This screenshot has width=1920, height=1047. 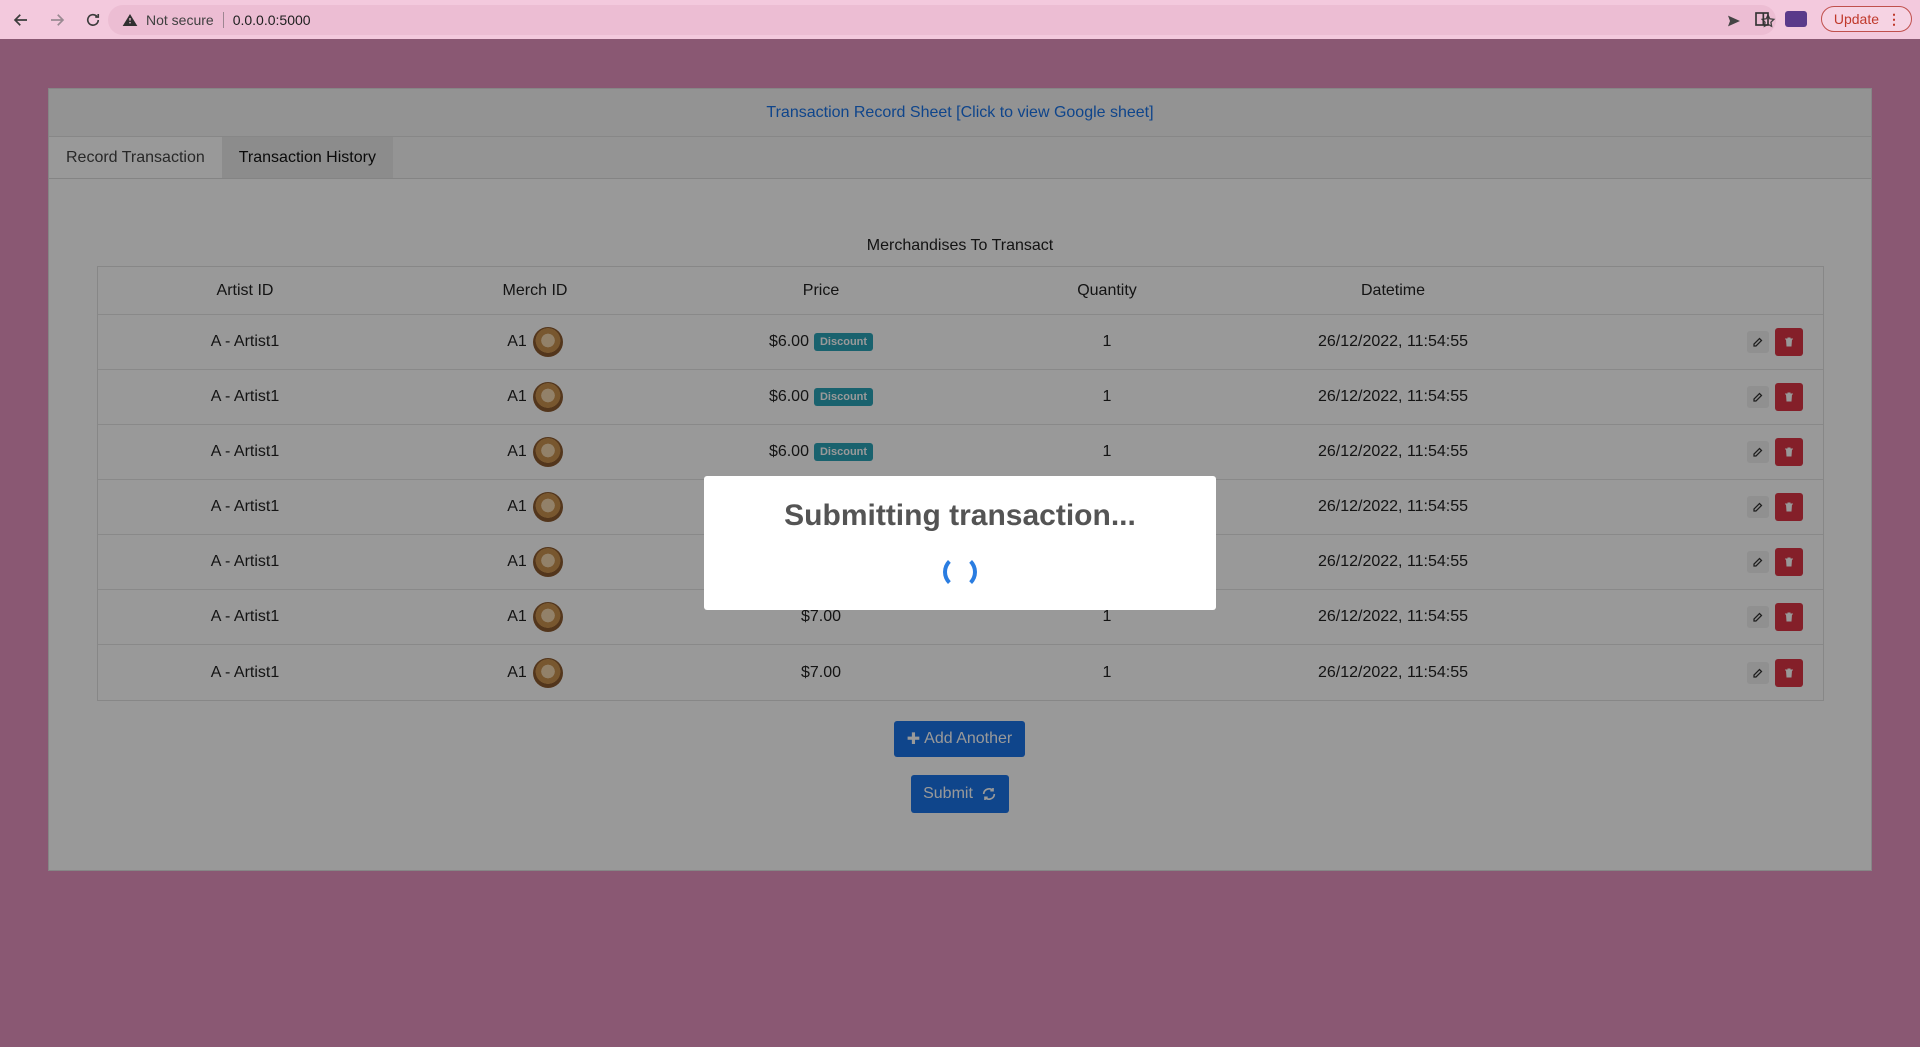 I want to click on side-panel-icon, so click(x=1762, y=19).